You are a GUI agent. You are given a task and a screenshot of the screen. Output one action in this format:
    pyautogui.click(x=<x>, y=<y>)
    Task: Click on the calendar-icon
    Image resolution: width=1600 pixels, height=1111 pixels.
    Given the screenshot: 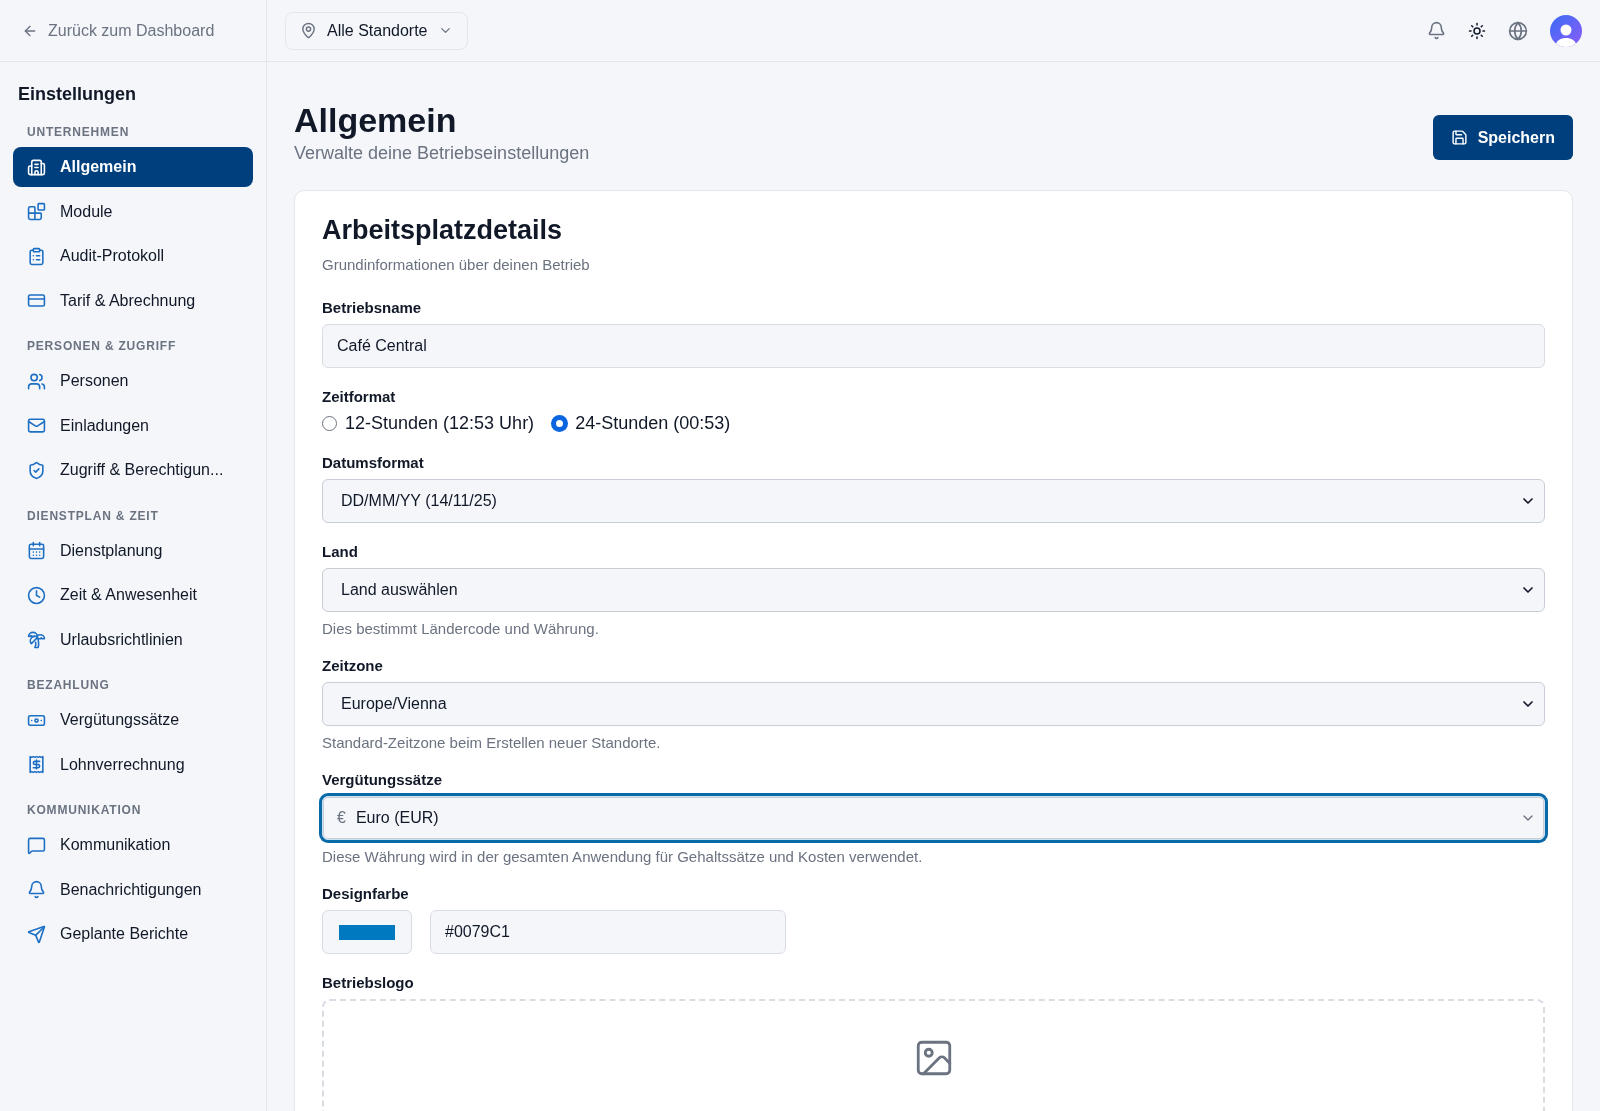 What is the action you would take?
    pyautogui.click(x=36, y=550)
    